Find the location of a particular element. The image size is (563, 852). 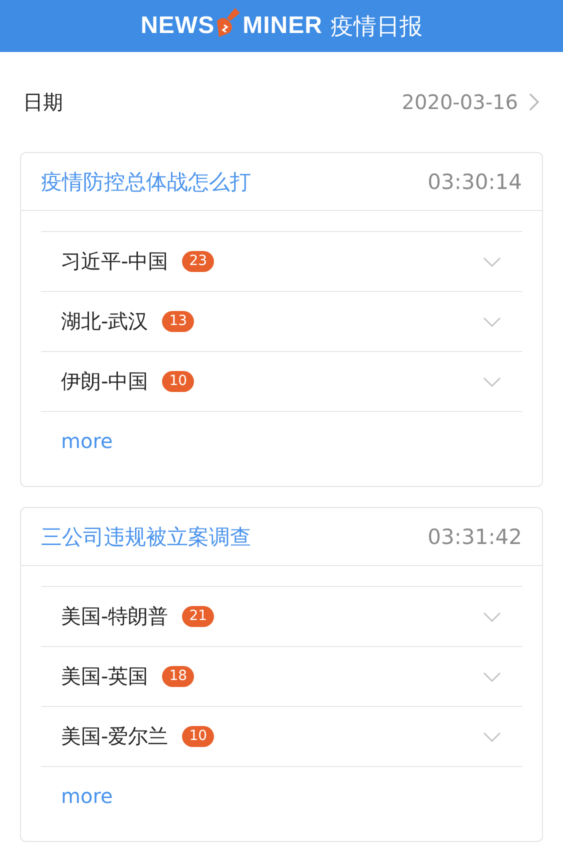

list-item: 习近平-中国 23 is located at coordinates (281, 261).